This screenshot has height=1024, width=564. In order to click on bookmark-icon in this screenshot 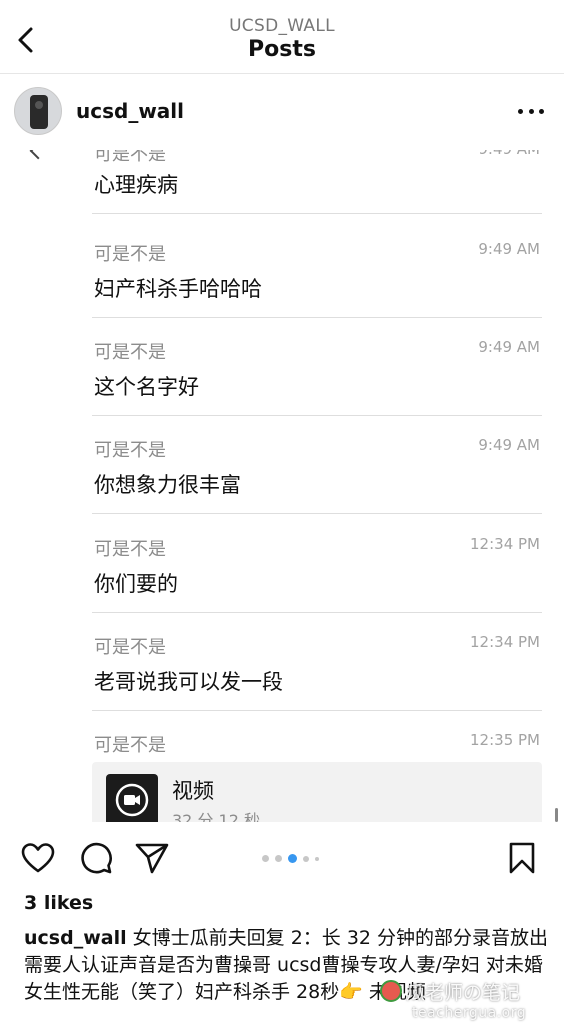, I will do `click(522, 858)`.